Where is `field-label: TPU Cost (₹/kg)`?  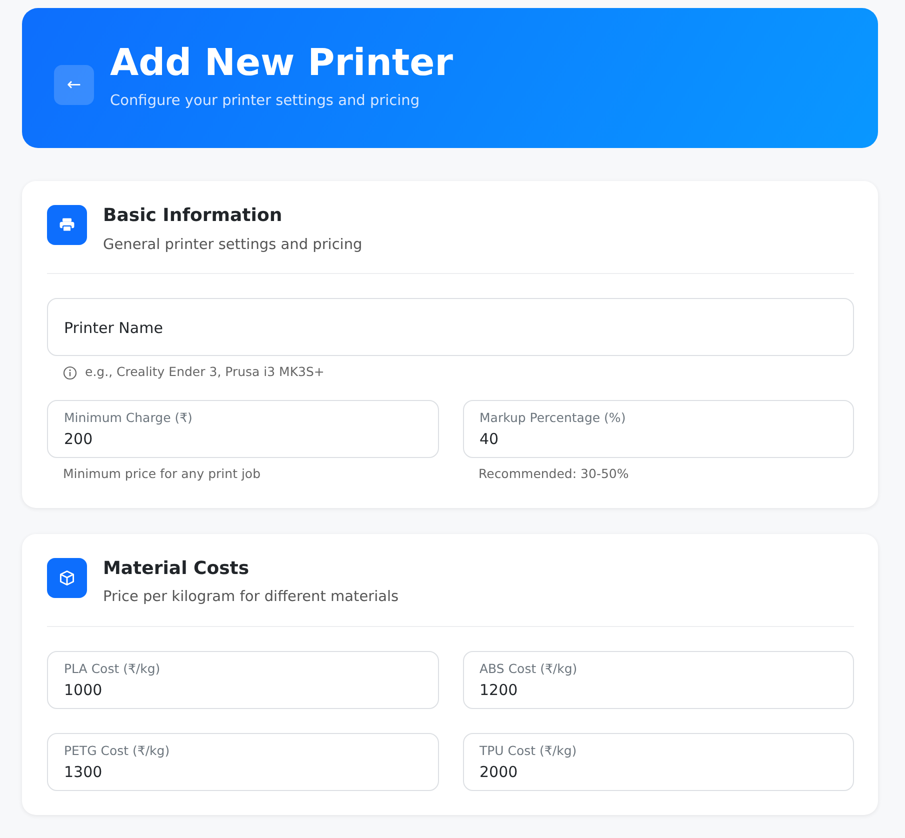
field-label: TPU Cost (₹/kg) is located at coordinates (528, 751).